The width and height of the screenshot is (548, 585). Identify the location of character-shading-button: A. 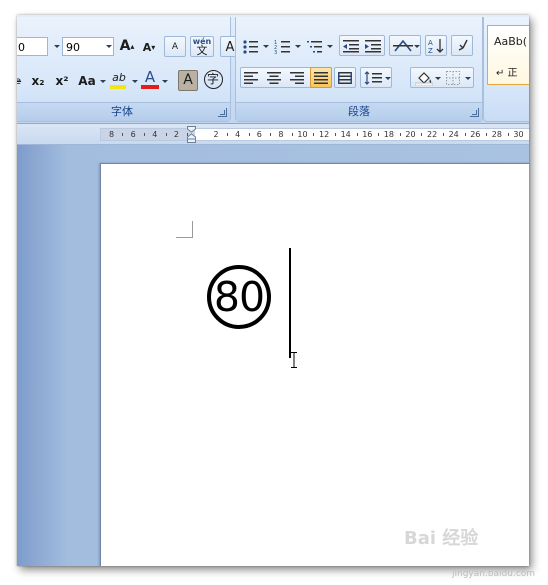
(188, 80).